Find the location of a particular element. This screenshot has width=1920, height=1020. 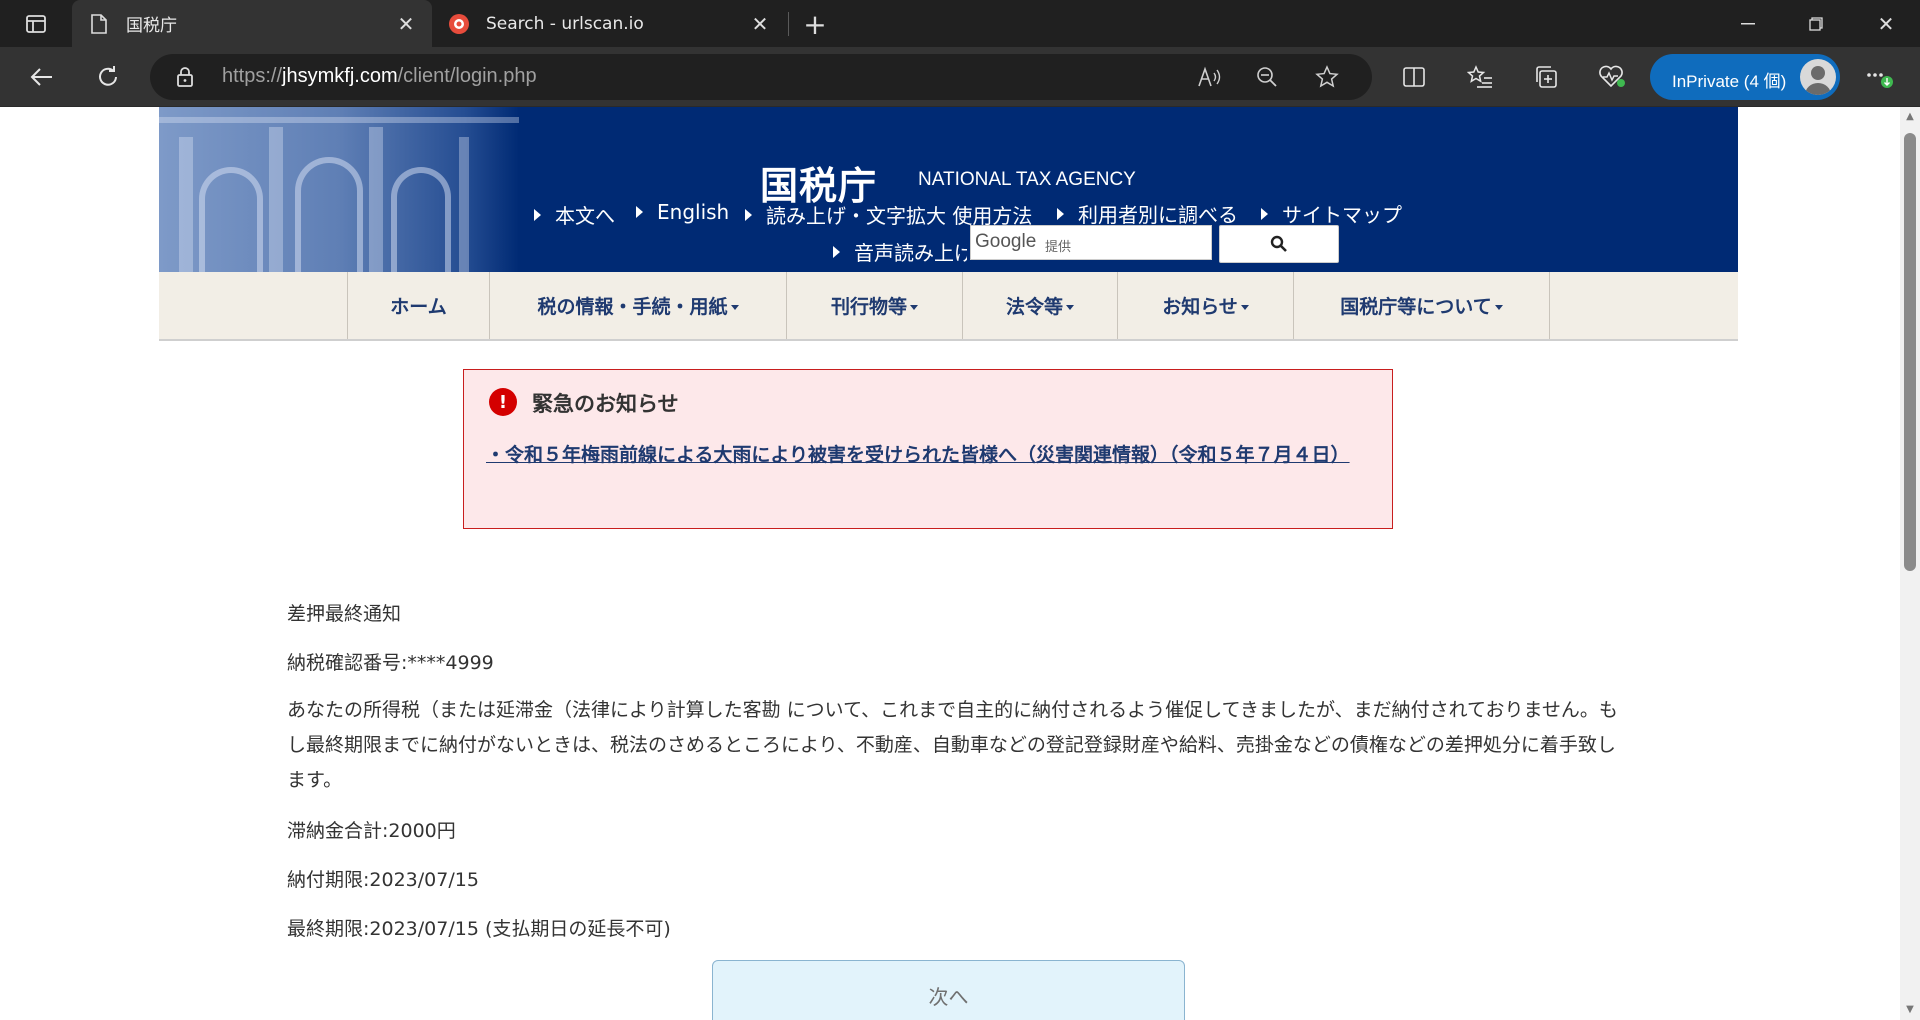

link-voice-read-aloud: 音声読み上げ is located at coordinates (900, 251).